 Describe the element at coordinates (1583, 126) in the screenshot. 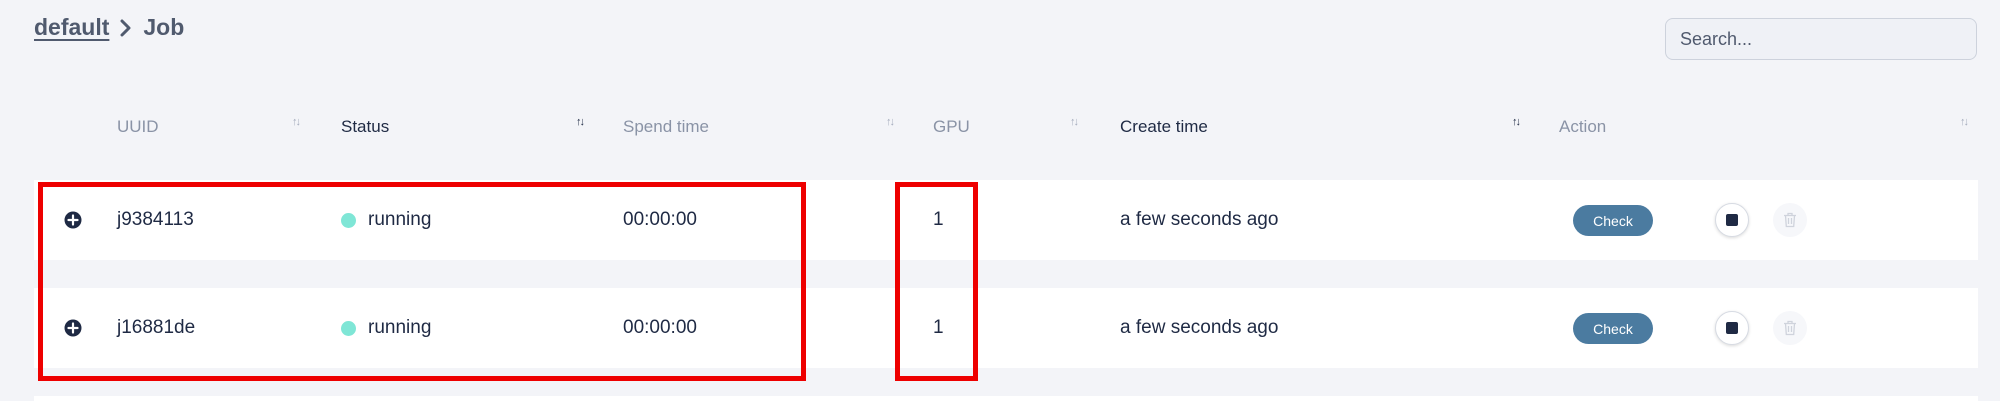

I see `column-header-action: Action` at that location.